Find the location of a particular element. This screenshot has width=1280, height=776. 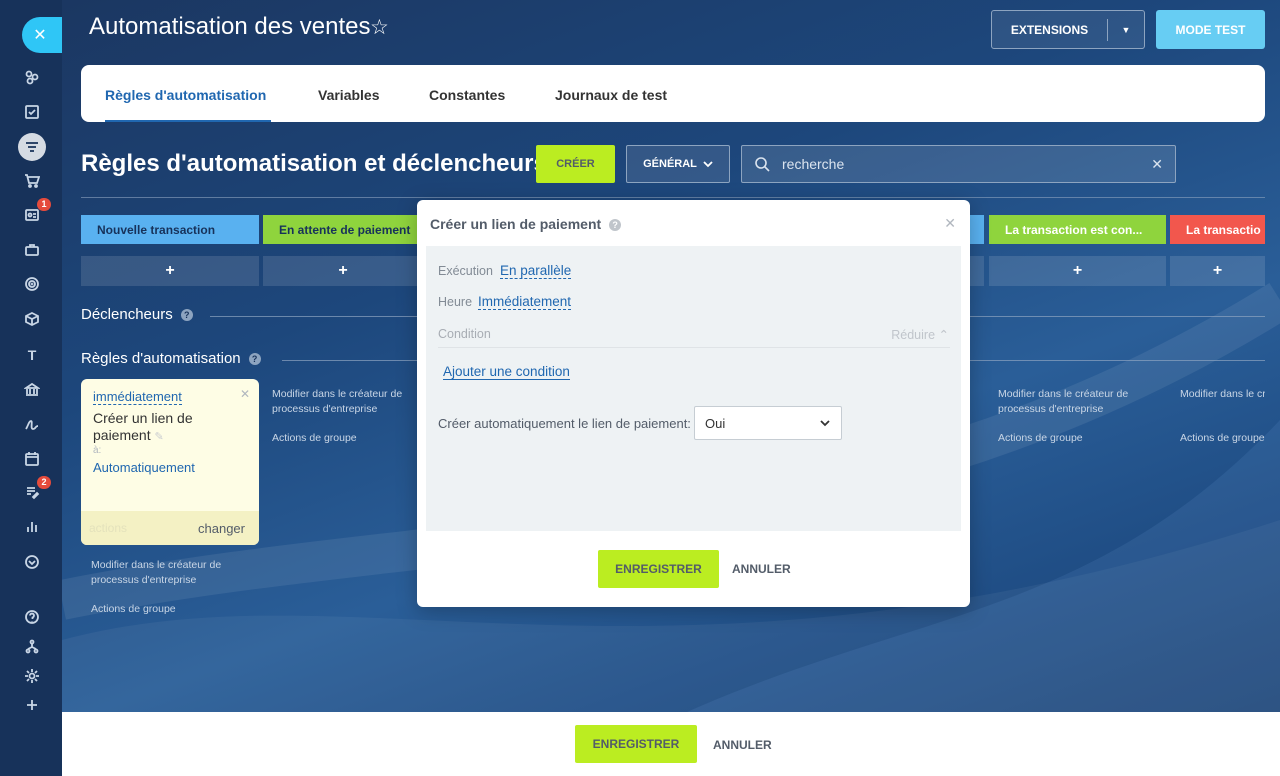

bank-icon is located at coordinates (32, 390).